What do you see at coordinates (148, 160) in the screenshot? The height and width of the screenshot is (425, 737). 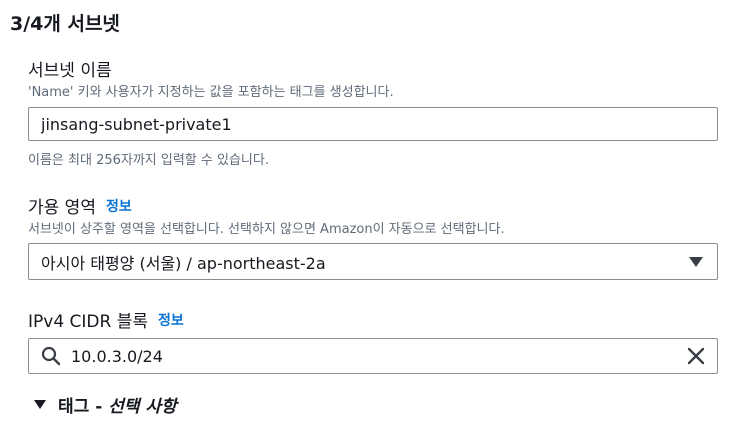 I see `subnet-name-hint: 이름은 최대 256자까지 입력할 수 있습니다.` at bounding box center [148, 160].